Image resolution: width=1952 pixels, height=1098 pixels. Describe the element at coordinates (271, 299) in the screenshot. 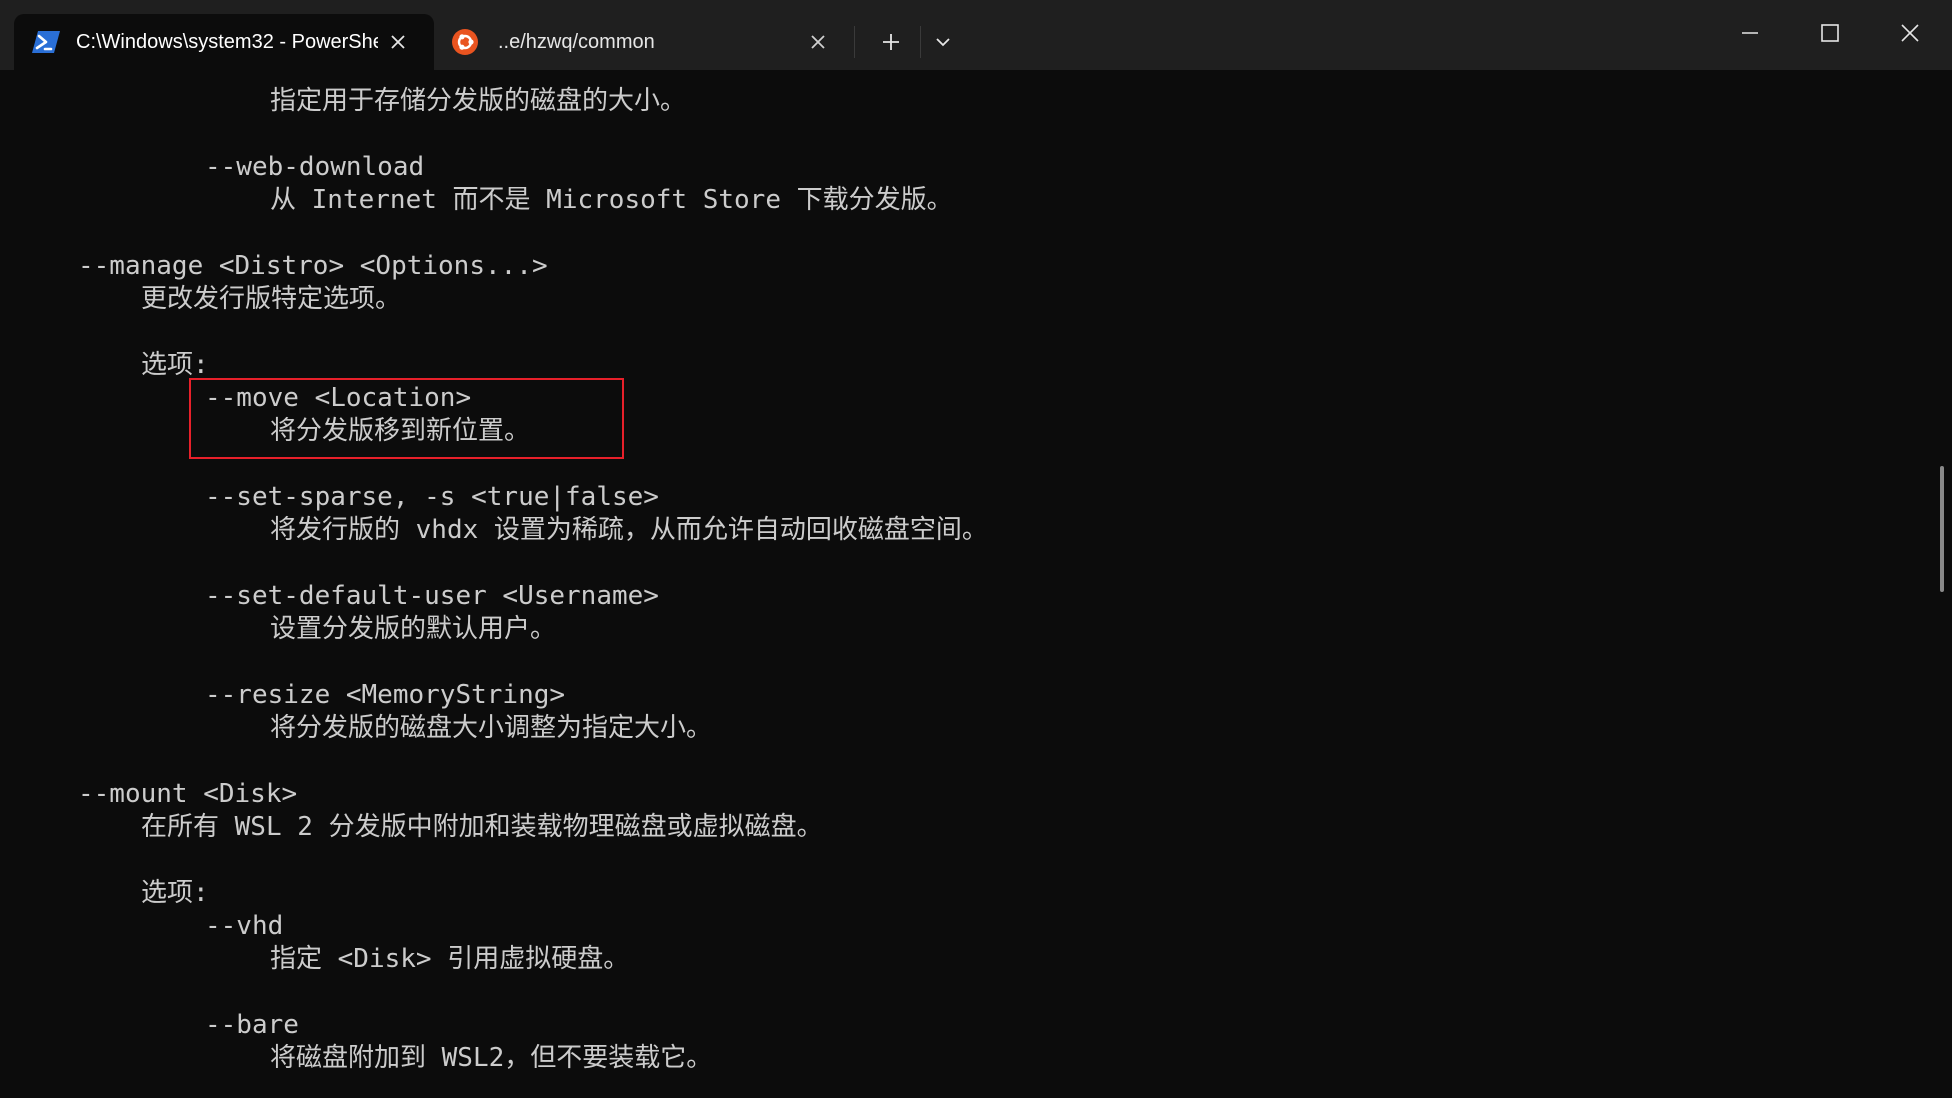

I see `terminal-line: 更改发行版特定选项。` at that location.